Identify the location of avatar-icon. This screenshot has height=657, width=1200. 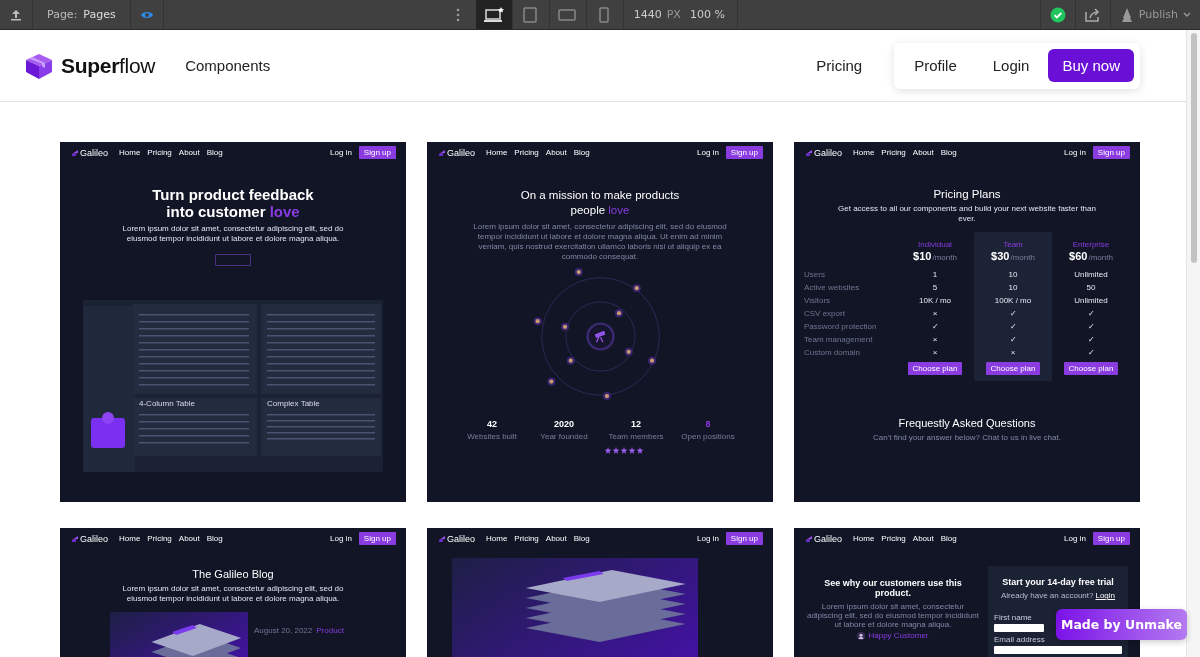
(861, 635).